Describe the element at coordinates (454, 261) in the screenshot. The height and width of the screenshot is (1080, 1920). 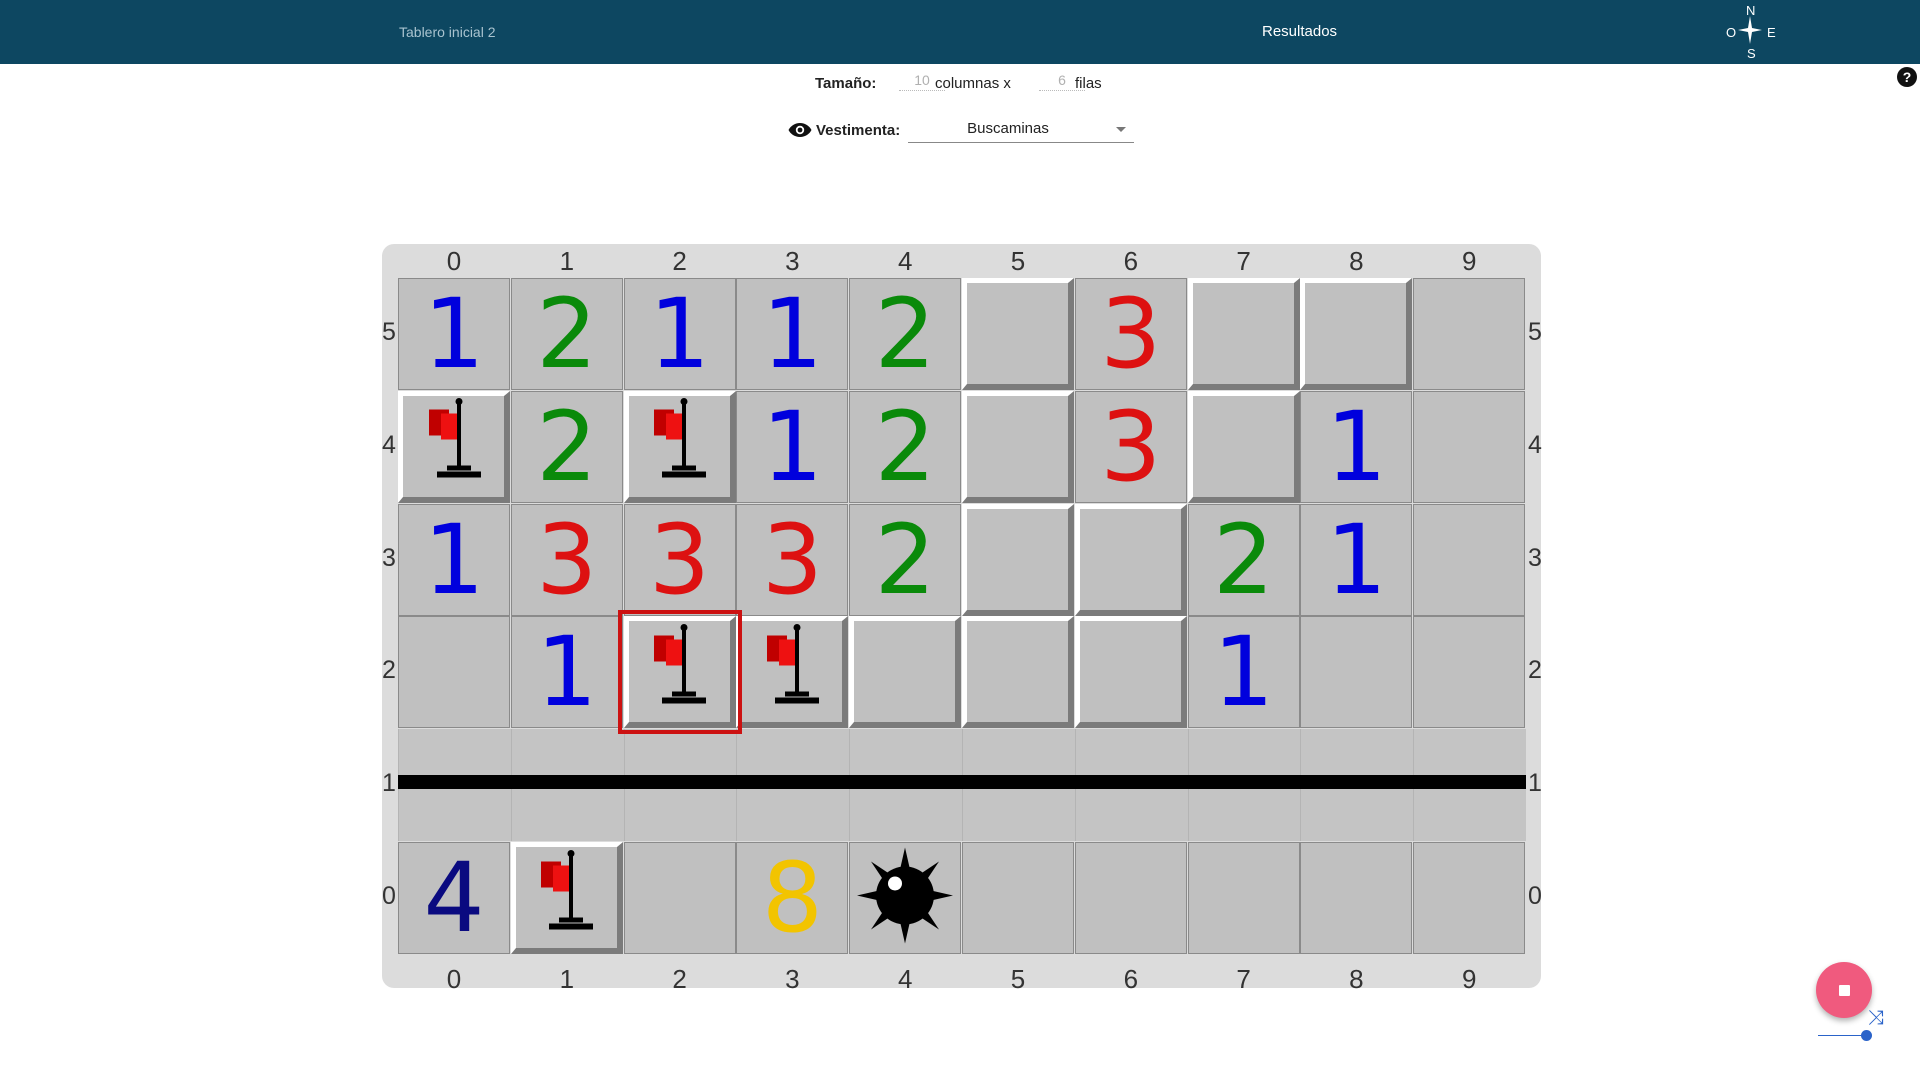
I see `column-label-top: 0` at that location.